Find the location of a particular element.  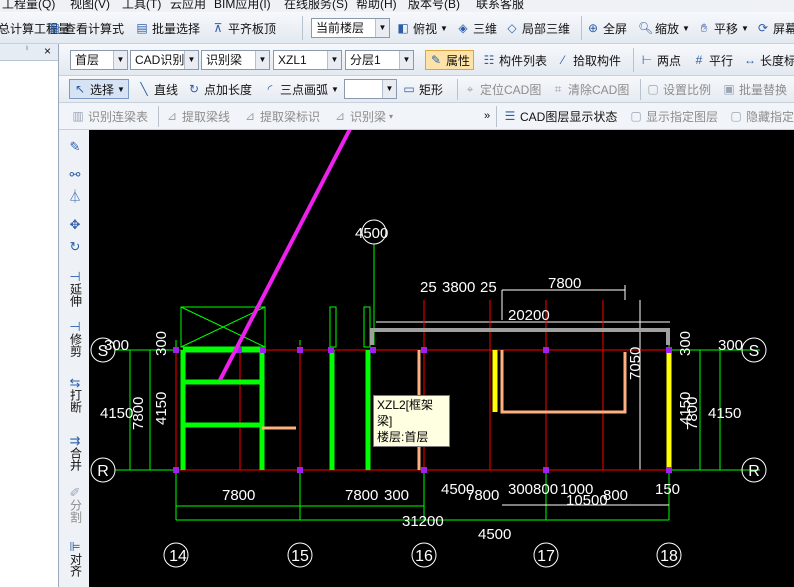

batch-select-icon: ▤ is located at coordinates (142, 28).